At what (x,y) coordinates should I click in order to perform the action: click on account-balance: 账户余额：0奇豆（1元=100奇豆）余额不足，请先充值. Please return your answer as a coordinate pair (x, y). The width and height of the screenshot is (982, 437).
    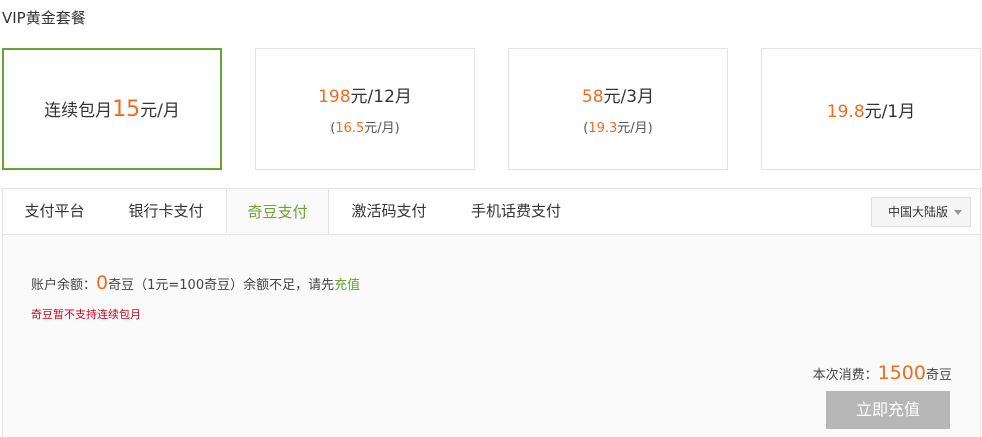
    Looking at the image, I should click on (196, 283).